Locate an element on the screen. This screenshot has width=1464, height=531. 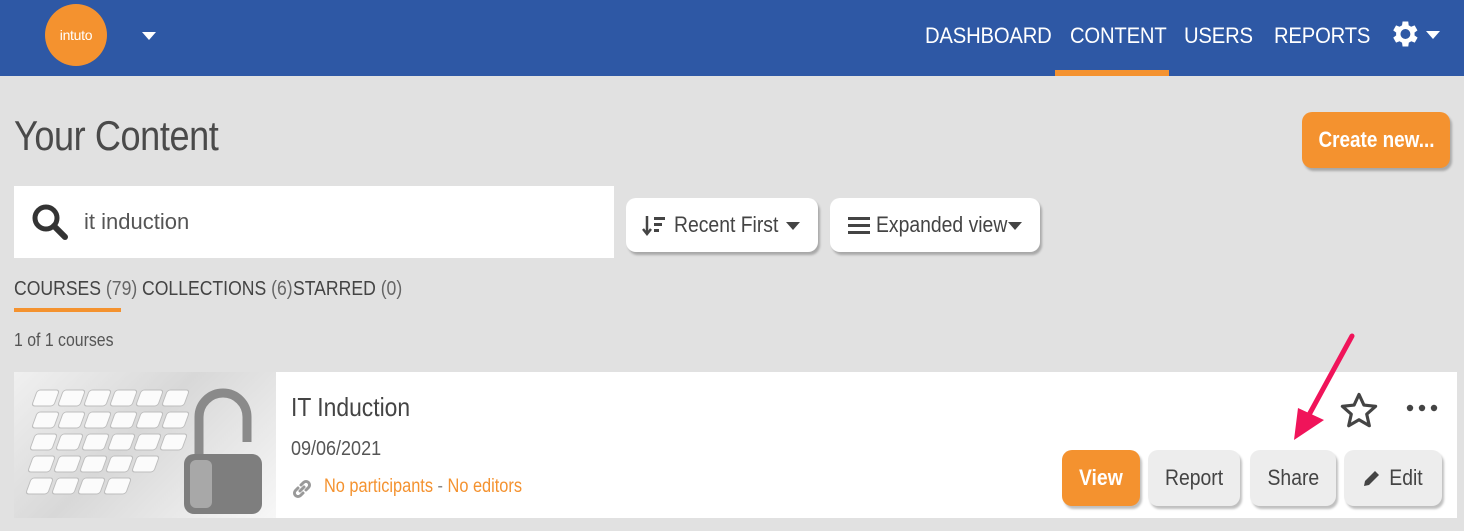
course-date: 09/06/2021 is located at coordinates (336, 449).